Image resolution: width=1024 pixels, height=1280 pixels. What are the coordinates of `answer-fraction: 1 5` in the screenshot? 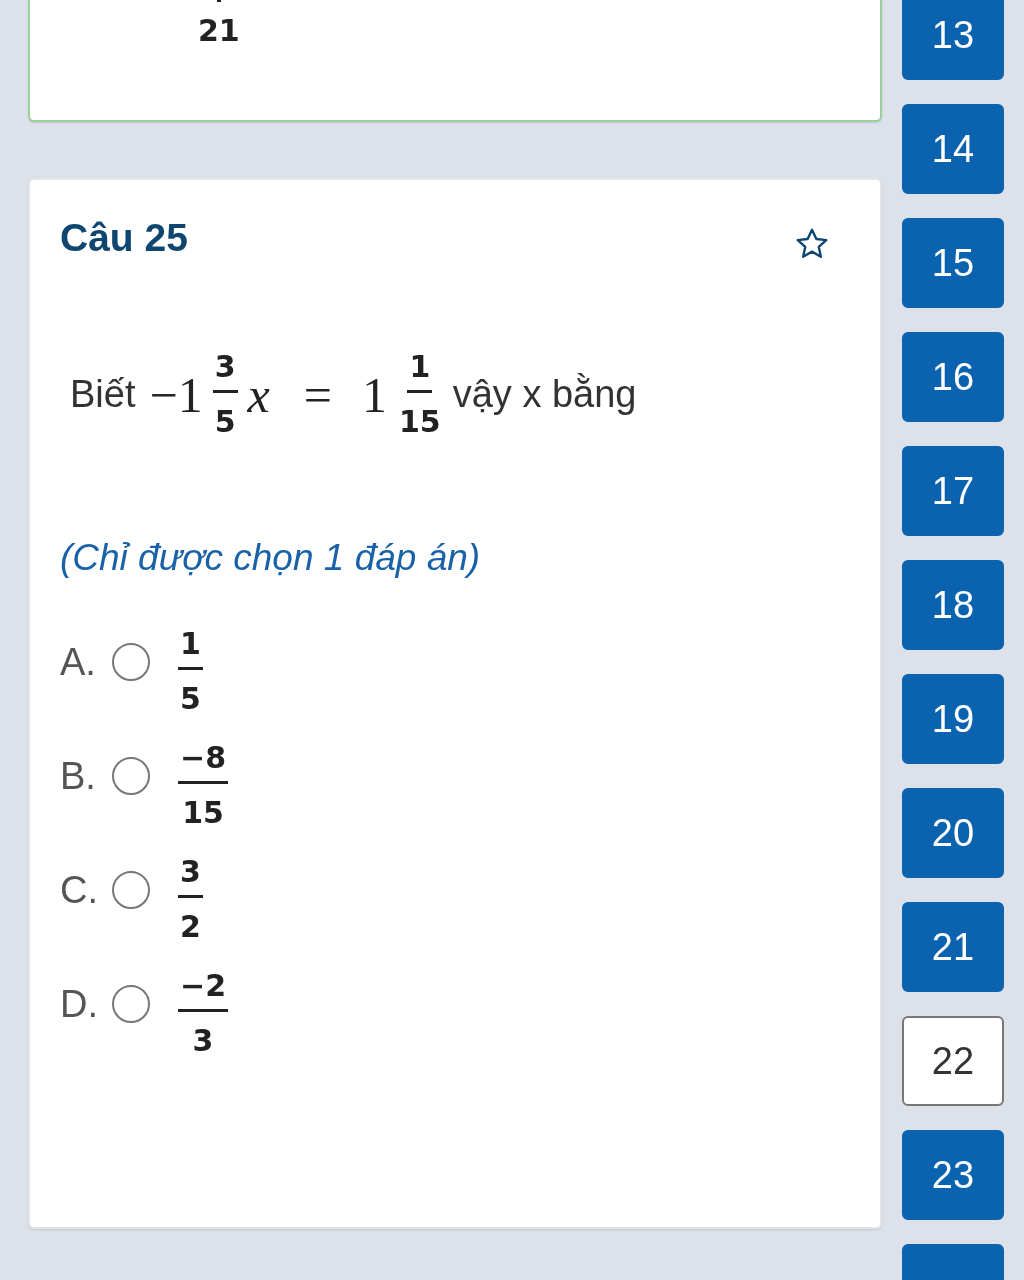 It's located at (190, 671).